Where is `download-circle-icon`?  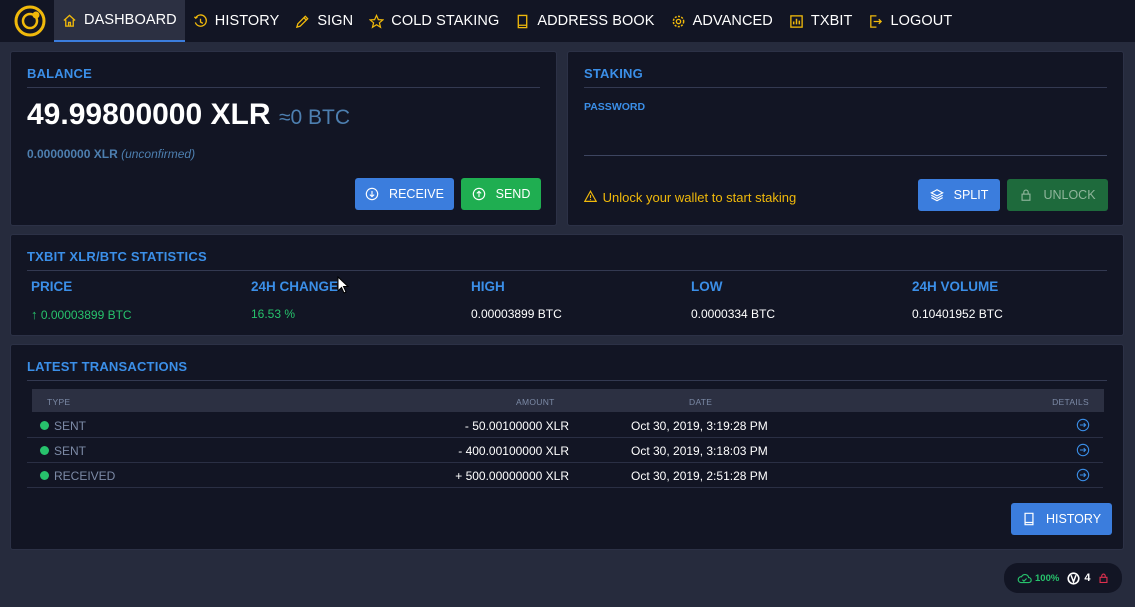
download-circle-icon is located at coordinates (372, 194).